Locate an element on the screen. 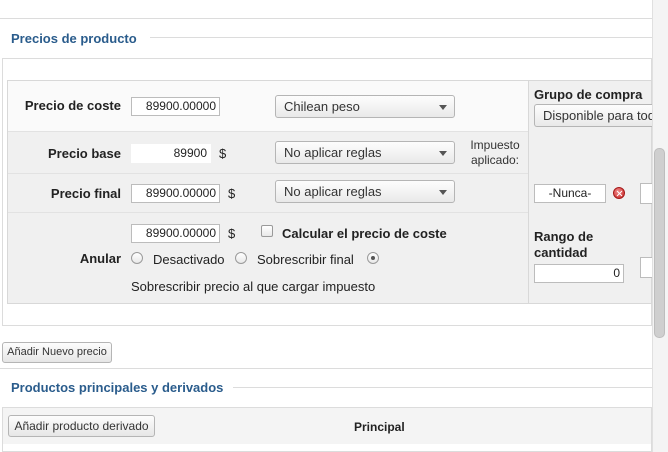 Image resolution: width=668 pixels, height=452 pixels. override-label: Anular is located at coordinates (100, 258).